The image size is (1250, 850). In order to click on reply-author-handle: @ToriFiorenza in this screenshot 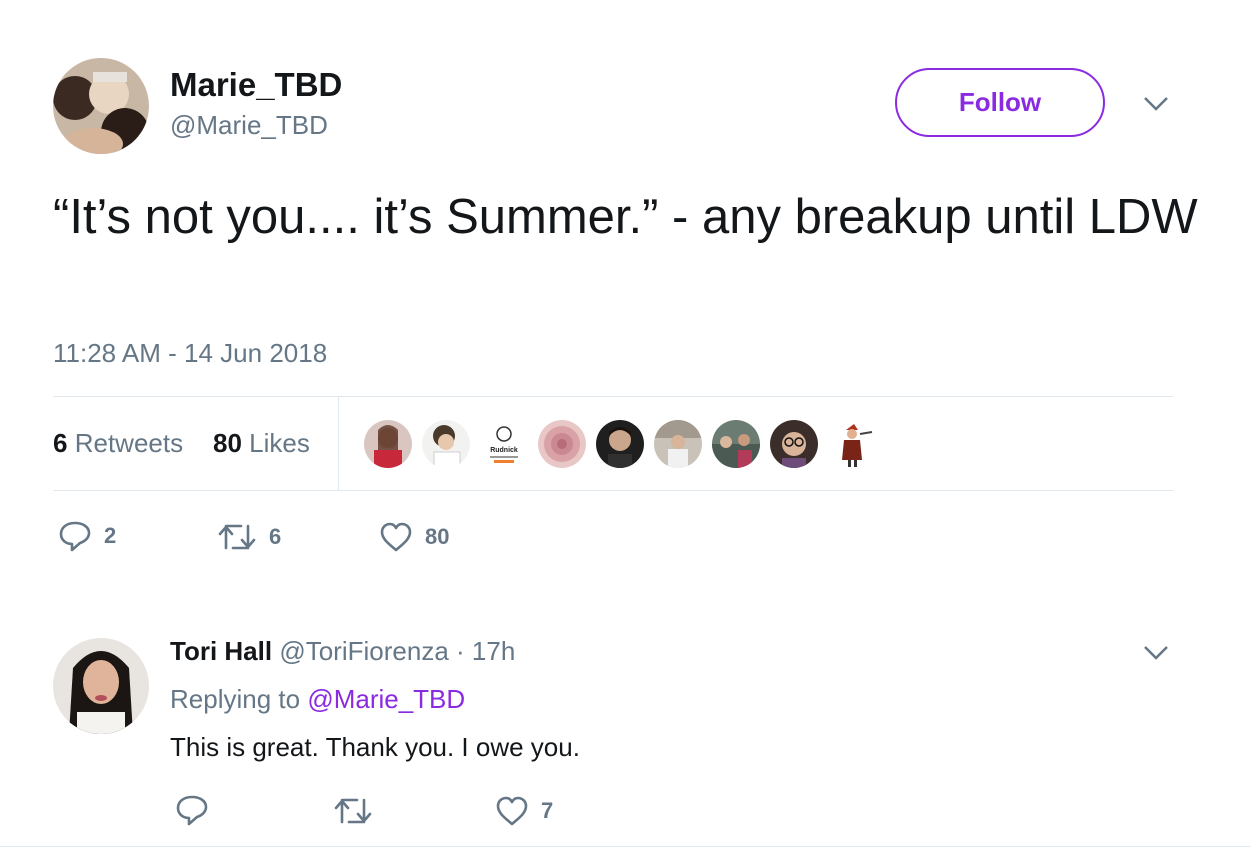, I will do `click(363, 651)`.